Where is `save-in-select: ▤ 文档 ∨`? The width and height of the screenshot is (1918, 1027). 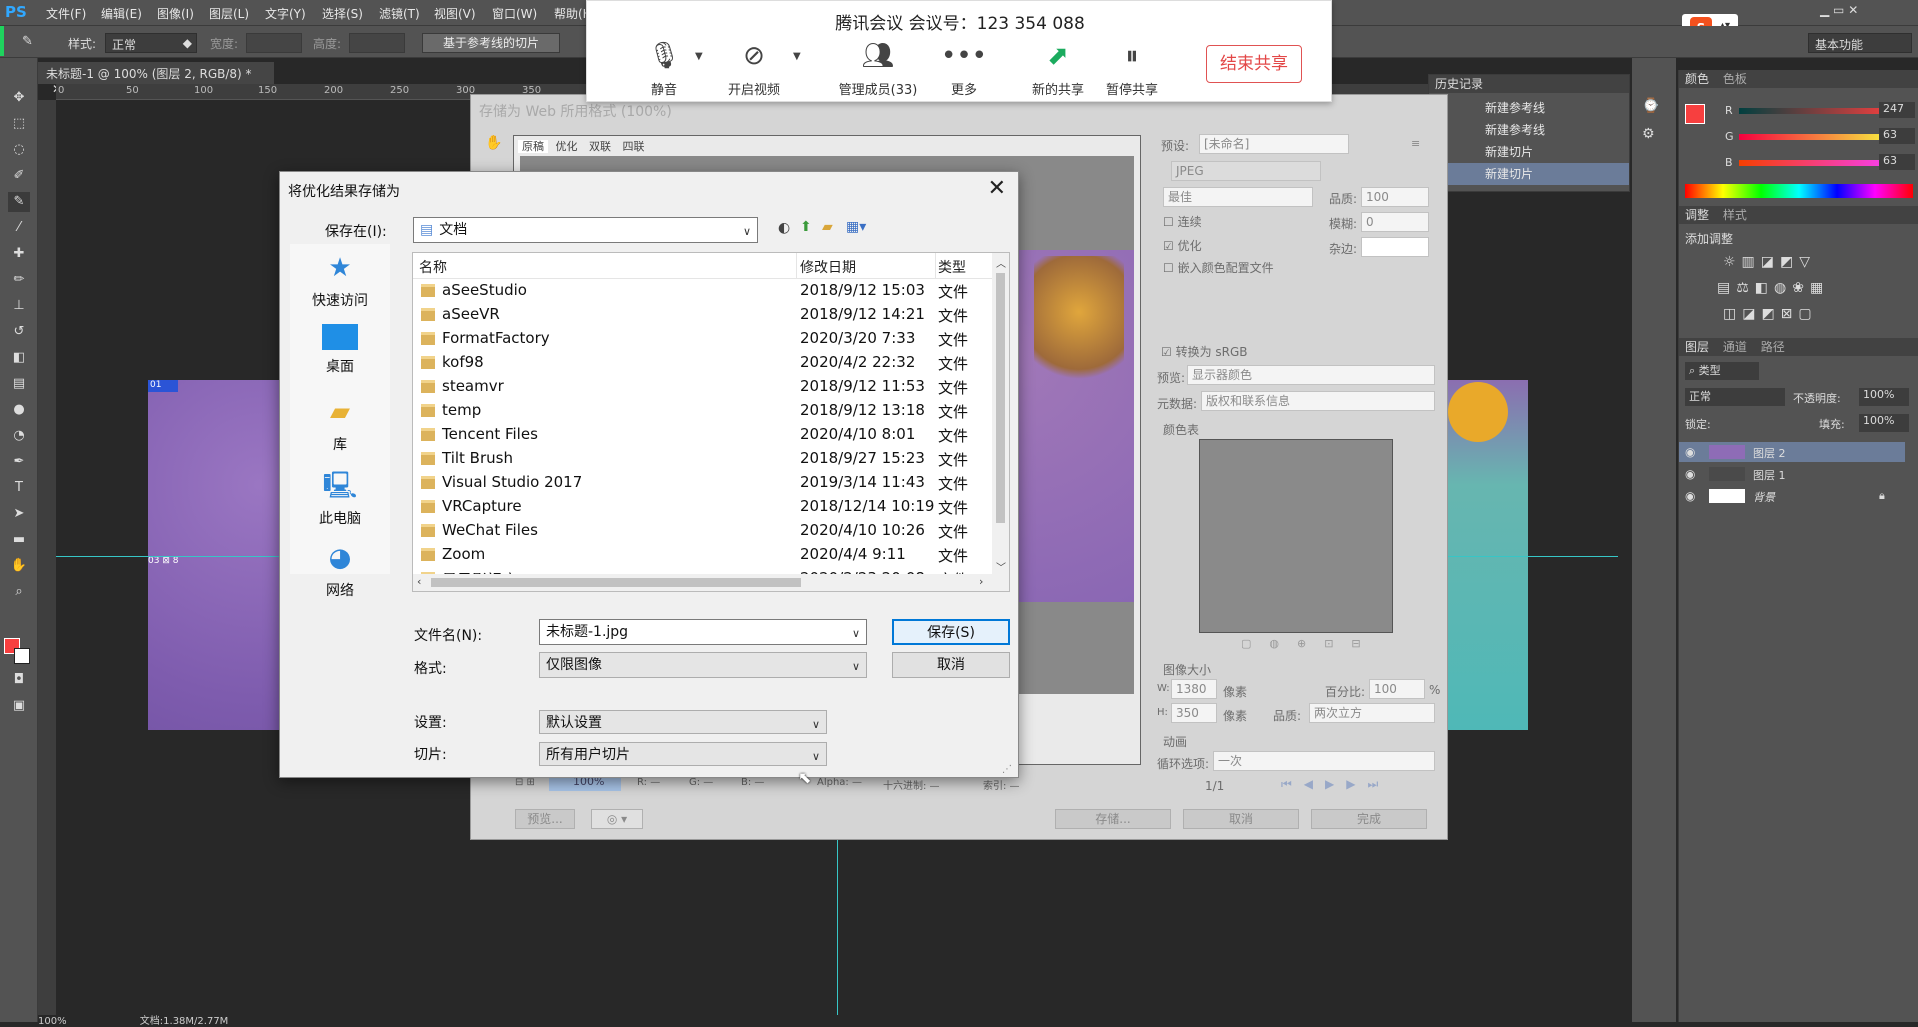 save-in-select: ▤ 文档 ∨ is located at coordinates (585, 230).